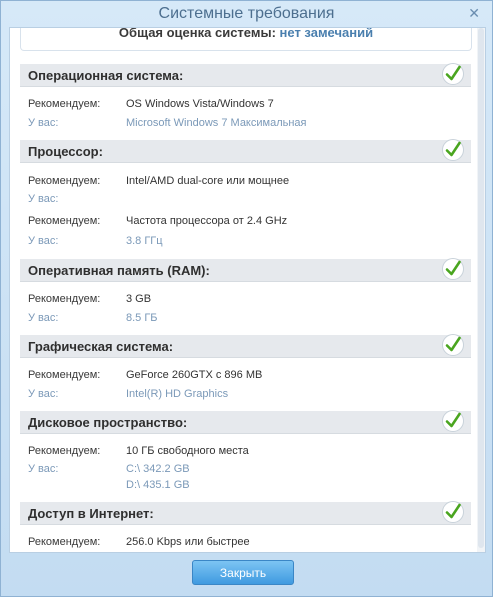  What do you see at coordinates (101, 346) in the screenshot?
I see `section-title: Графическая система:` at bounding box center [101, 346].